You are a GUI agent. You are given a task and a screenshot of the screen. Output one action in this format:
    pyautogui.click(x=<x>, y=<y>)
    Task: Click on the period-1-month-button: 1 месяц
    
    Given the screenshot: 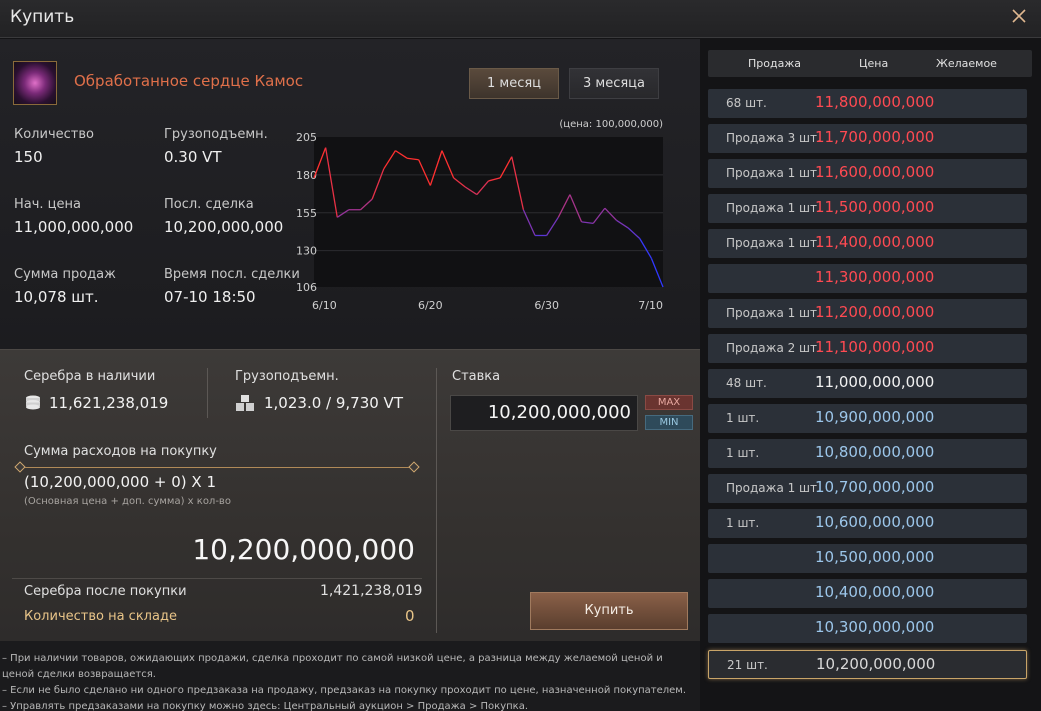 What is the action you would take?
    pyautogui.click(x=514, y=83)
    